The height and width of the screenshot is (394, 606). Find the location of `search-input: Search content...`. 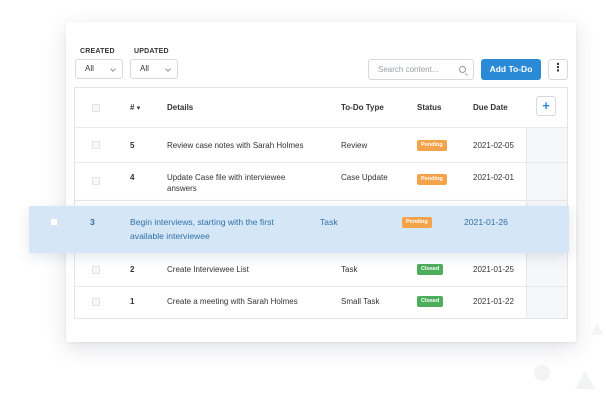

search-input: Search content... is located at coordinates (421, 69).